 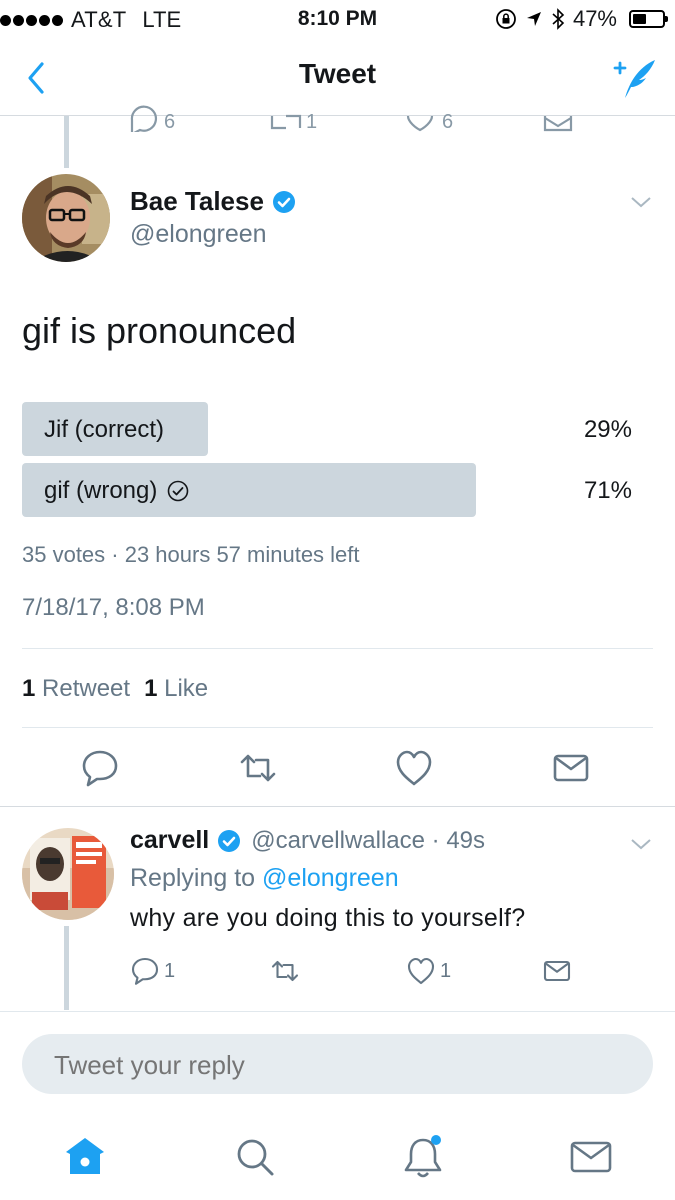 I want to click on page-title: Tweet, so click(x=337, y=73).